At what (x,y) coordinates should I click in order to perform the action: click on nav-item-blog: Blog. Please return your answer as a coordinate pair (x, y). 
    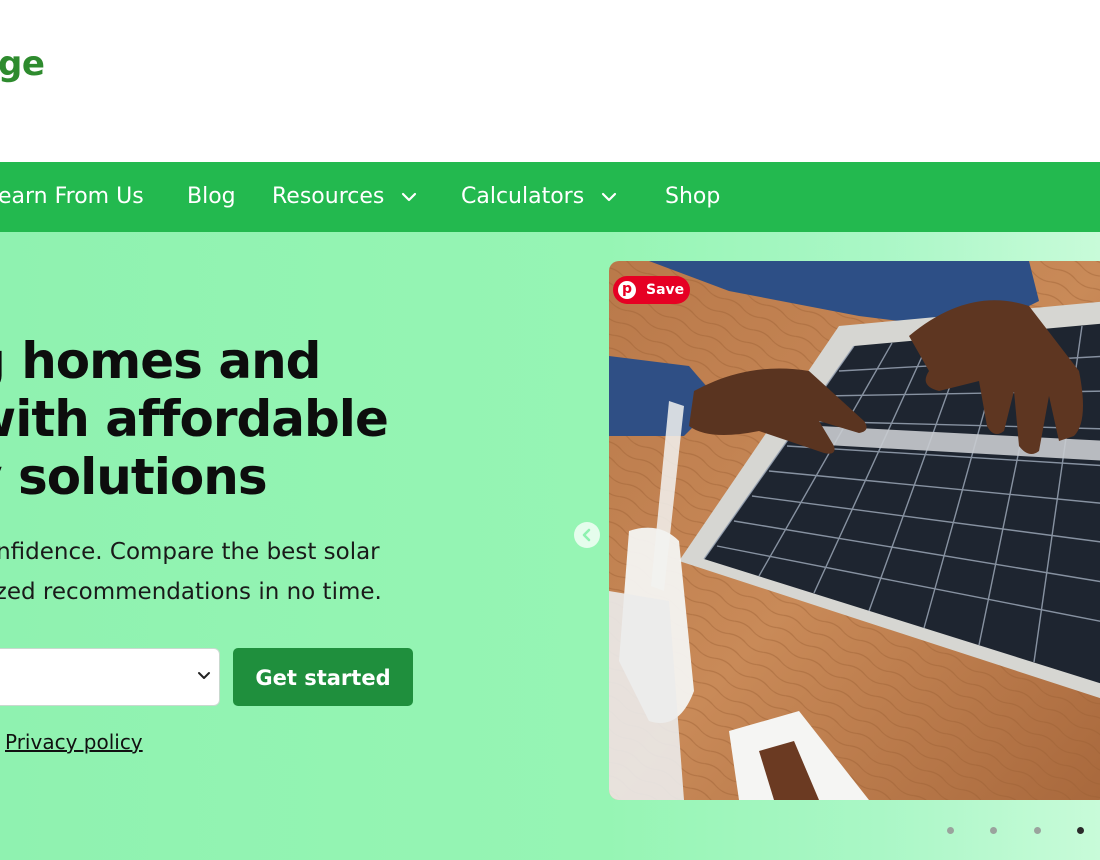
    Looking at the image, I should click on (211, 197).